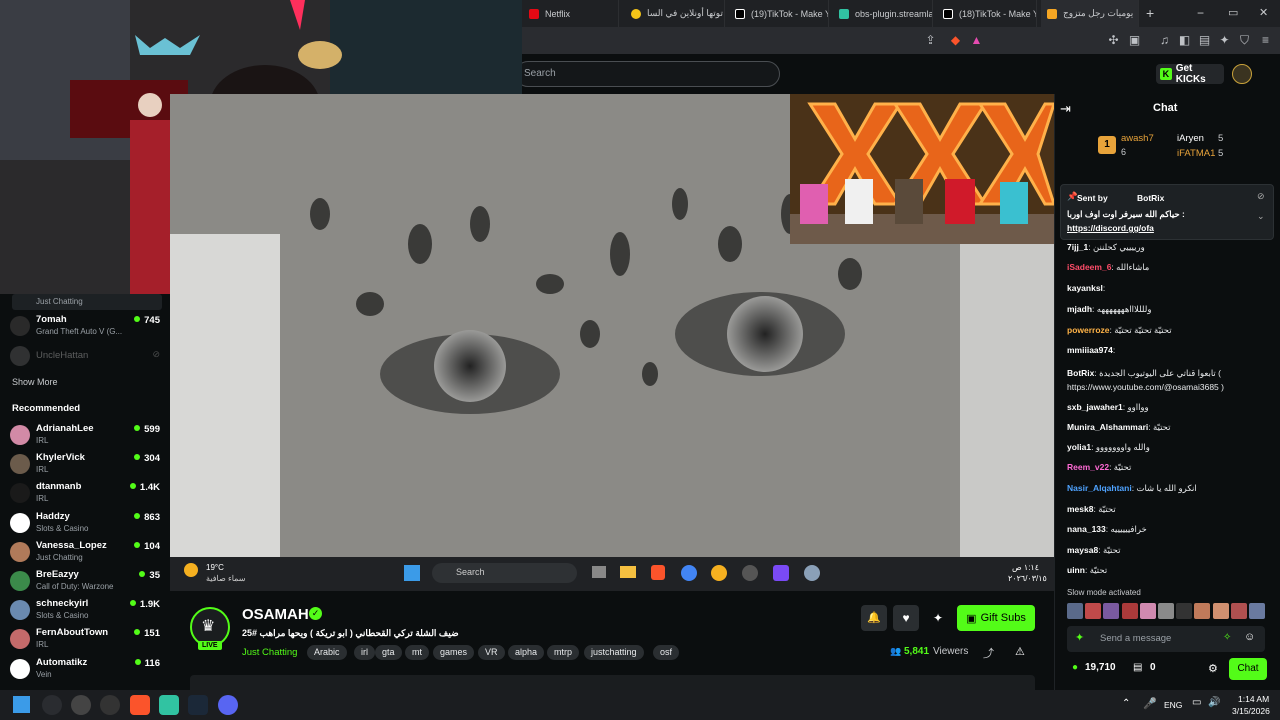 This screenshot has width=1280, height=720. I want to click on sidebar-item-haddzy: Haddzy Slots & Casino 863, so click(85, 524).